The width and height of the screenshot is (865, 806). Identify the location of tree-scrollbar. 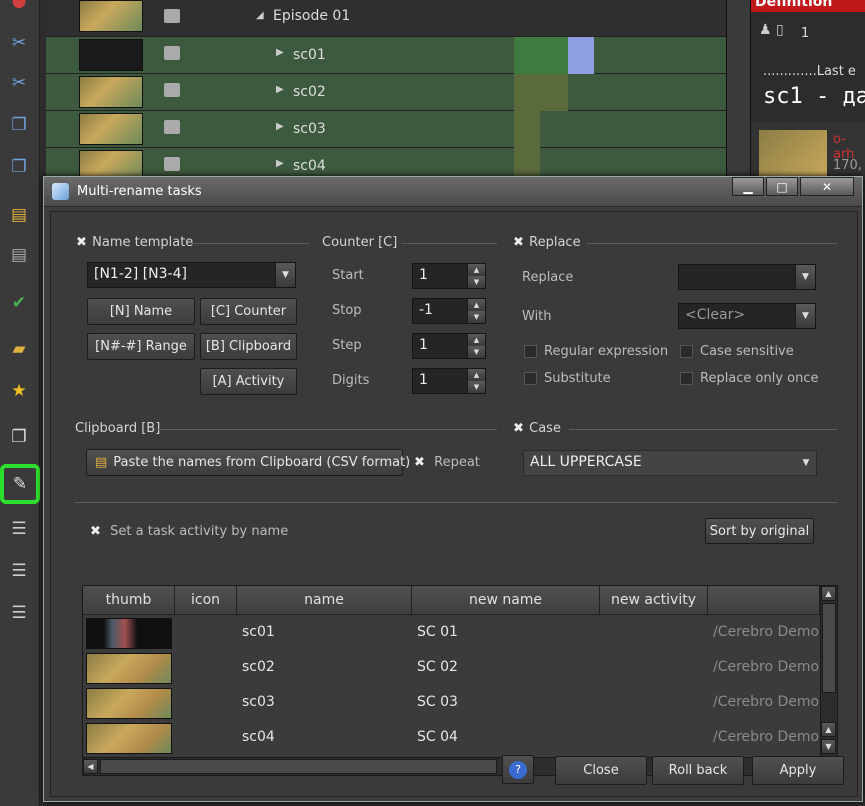
(738, 90).